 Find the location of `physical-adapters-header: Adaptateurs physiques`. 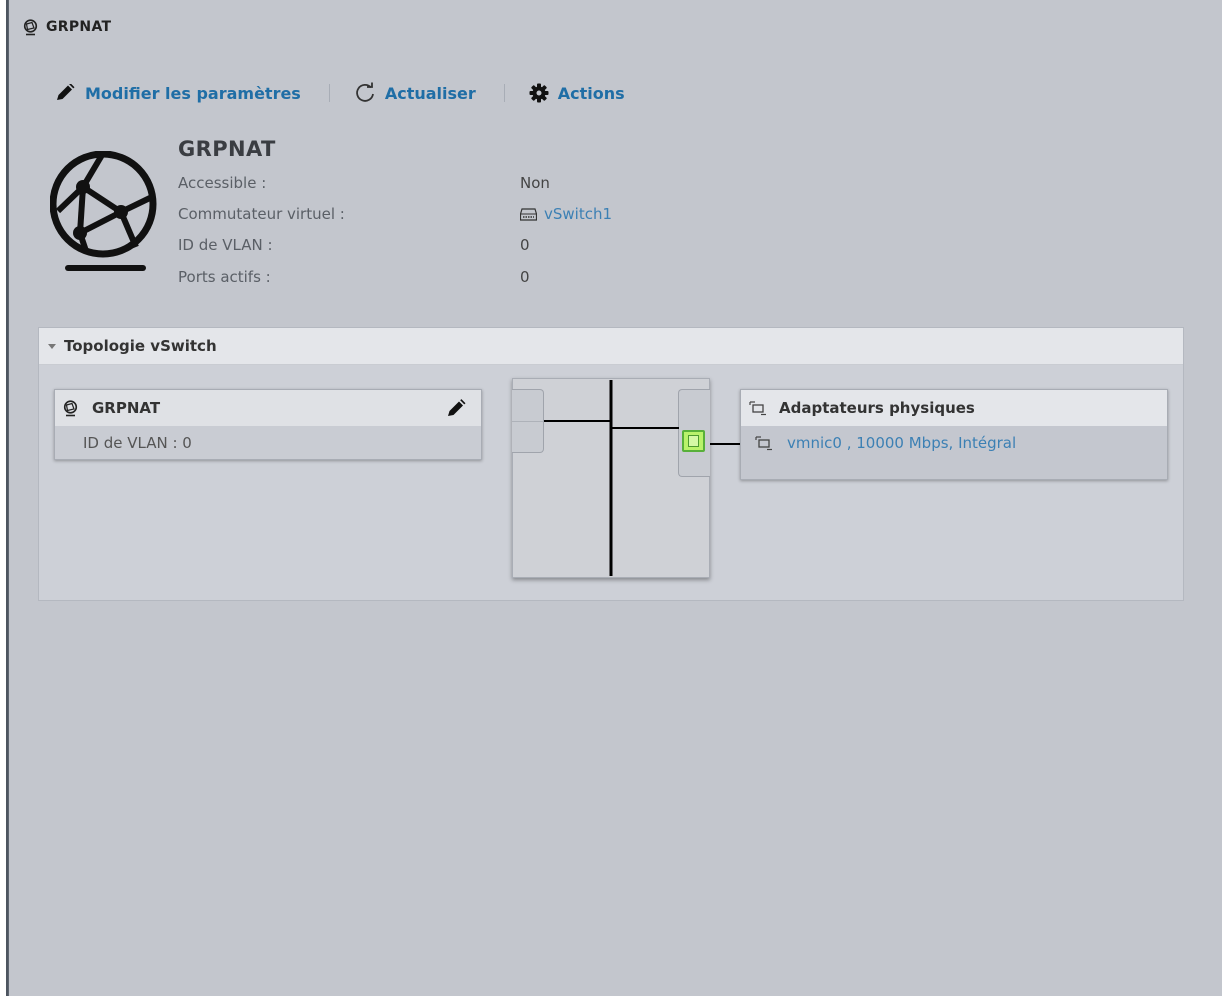

physical-adapters-header: Adaptateurs physiques is located at coordinates (954, 408).